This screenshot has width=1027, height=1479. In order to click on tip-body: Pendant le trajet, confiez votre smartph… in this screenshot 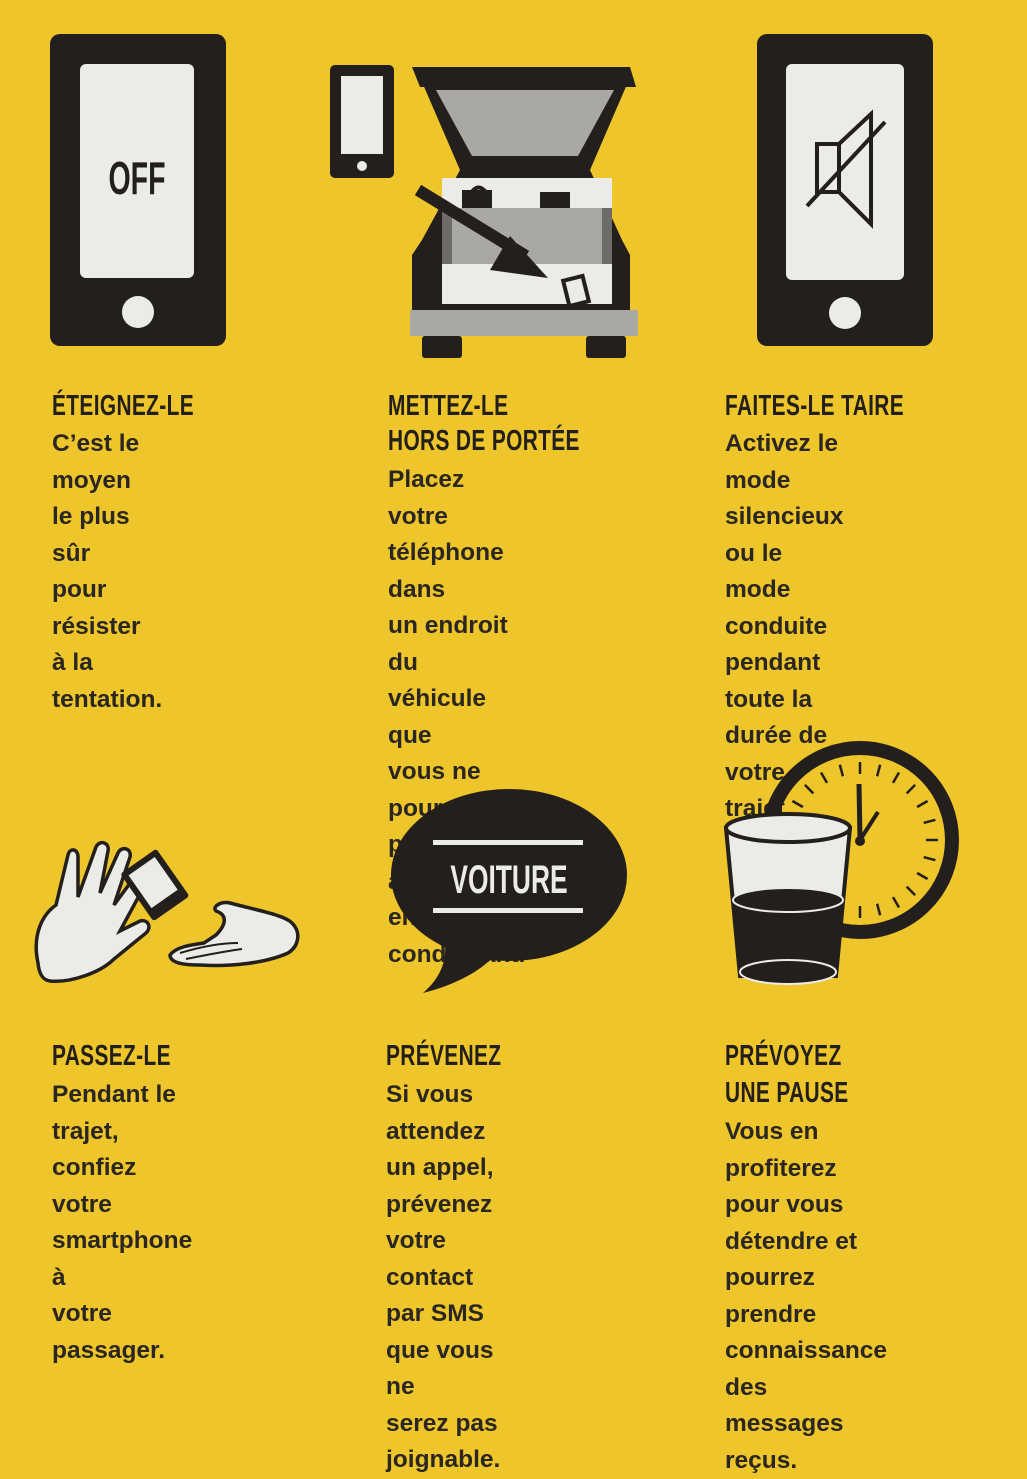, I will do `click(122, 1222)`.